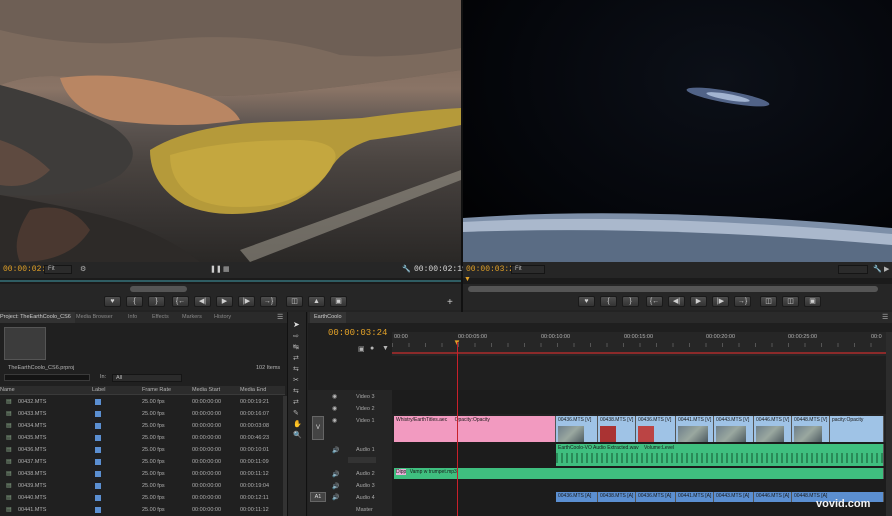  I want to click on video-target-toggle: V, so click(318, 428).